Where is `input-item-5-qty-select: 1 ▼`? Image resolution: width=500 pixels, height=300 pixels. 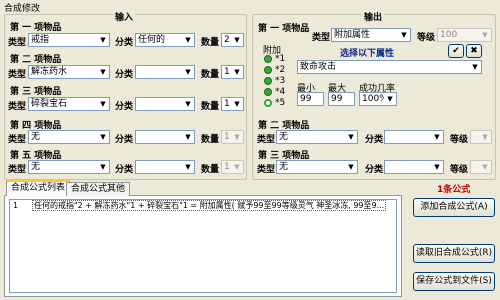 input-item-5-qty-select: 1 ▼ is located at coordinates (232, 167).